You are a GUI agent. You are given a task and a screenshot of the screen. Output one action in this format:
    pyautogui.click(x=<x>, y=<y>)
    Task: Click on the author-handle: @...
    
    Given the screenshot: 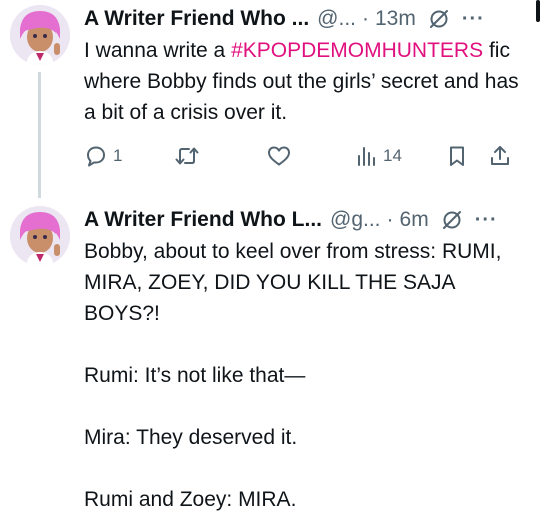 What is the action you would take?
    pyautogui.click(x=336, y=19)
    